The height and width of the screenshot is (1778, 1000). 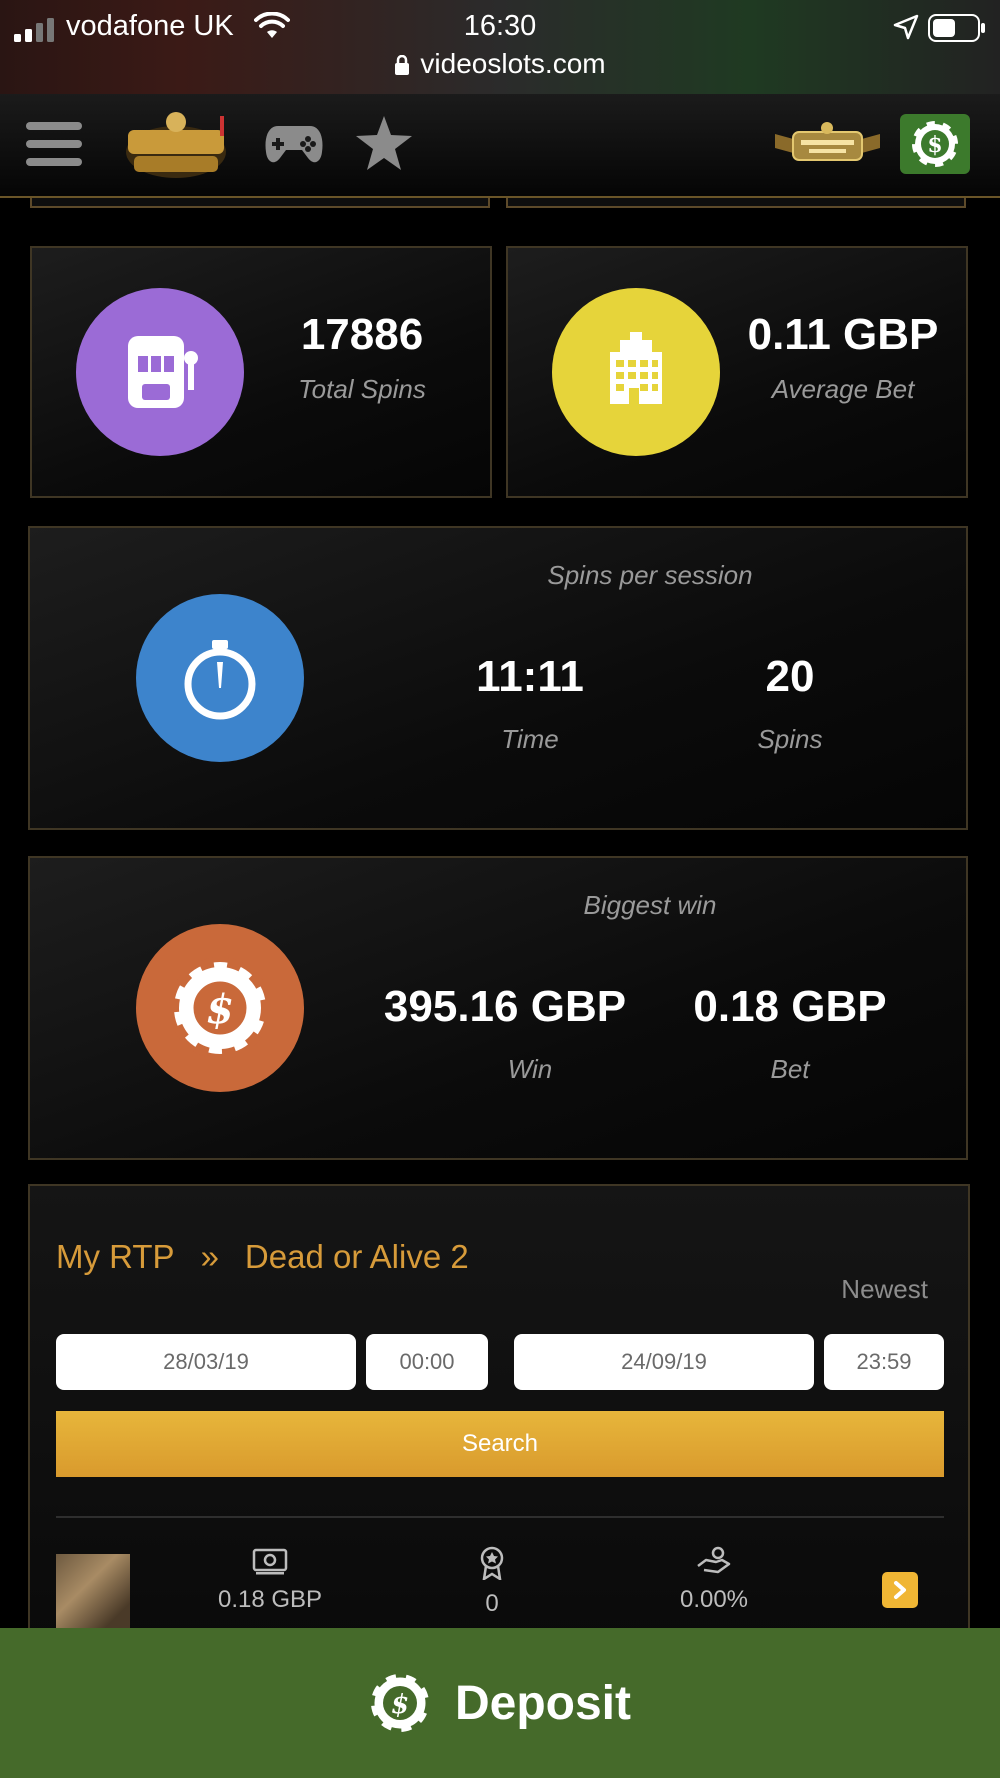 I want to click on videoslots-logo, so click(x=176, y=145).